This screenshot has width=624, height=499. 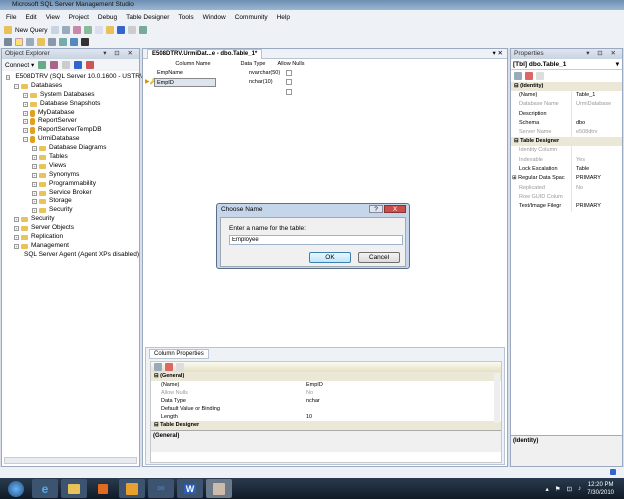 What do you see at coordinates (72, 95) in the screenshot?
I see `tree-item: + System Databases` at bounding box center [72, 95].